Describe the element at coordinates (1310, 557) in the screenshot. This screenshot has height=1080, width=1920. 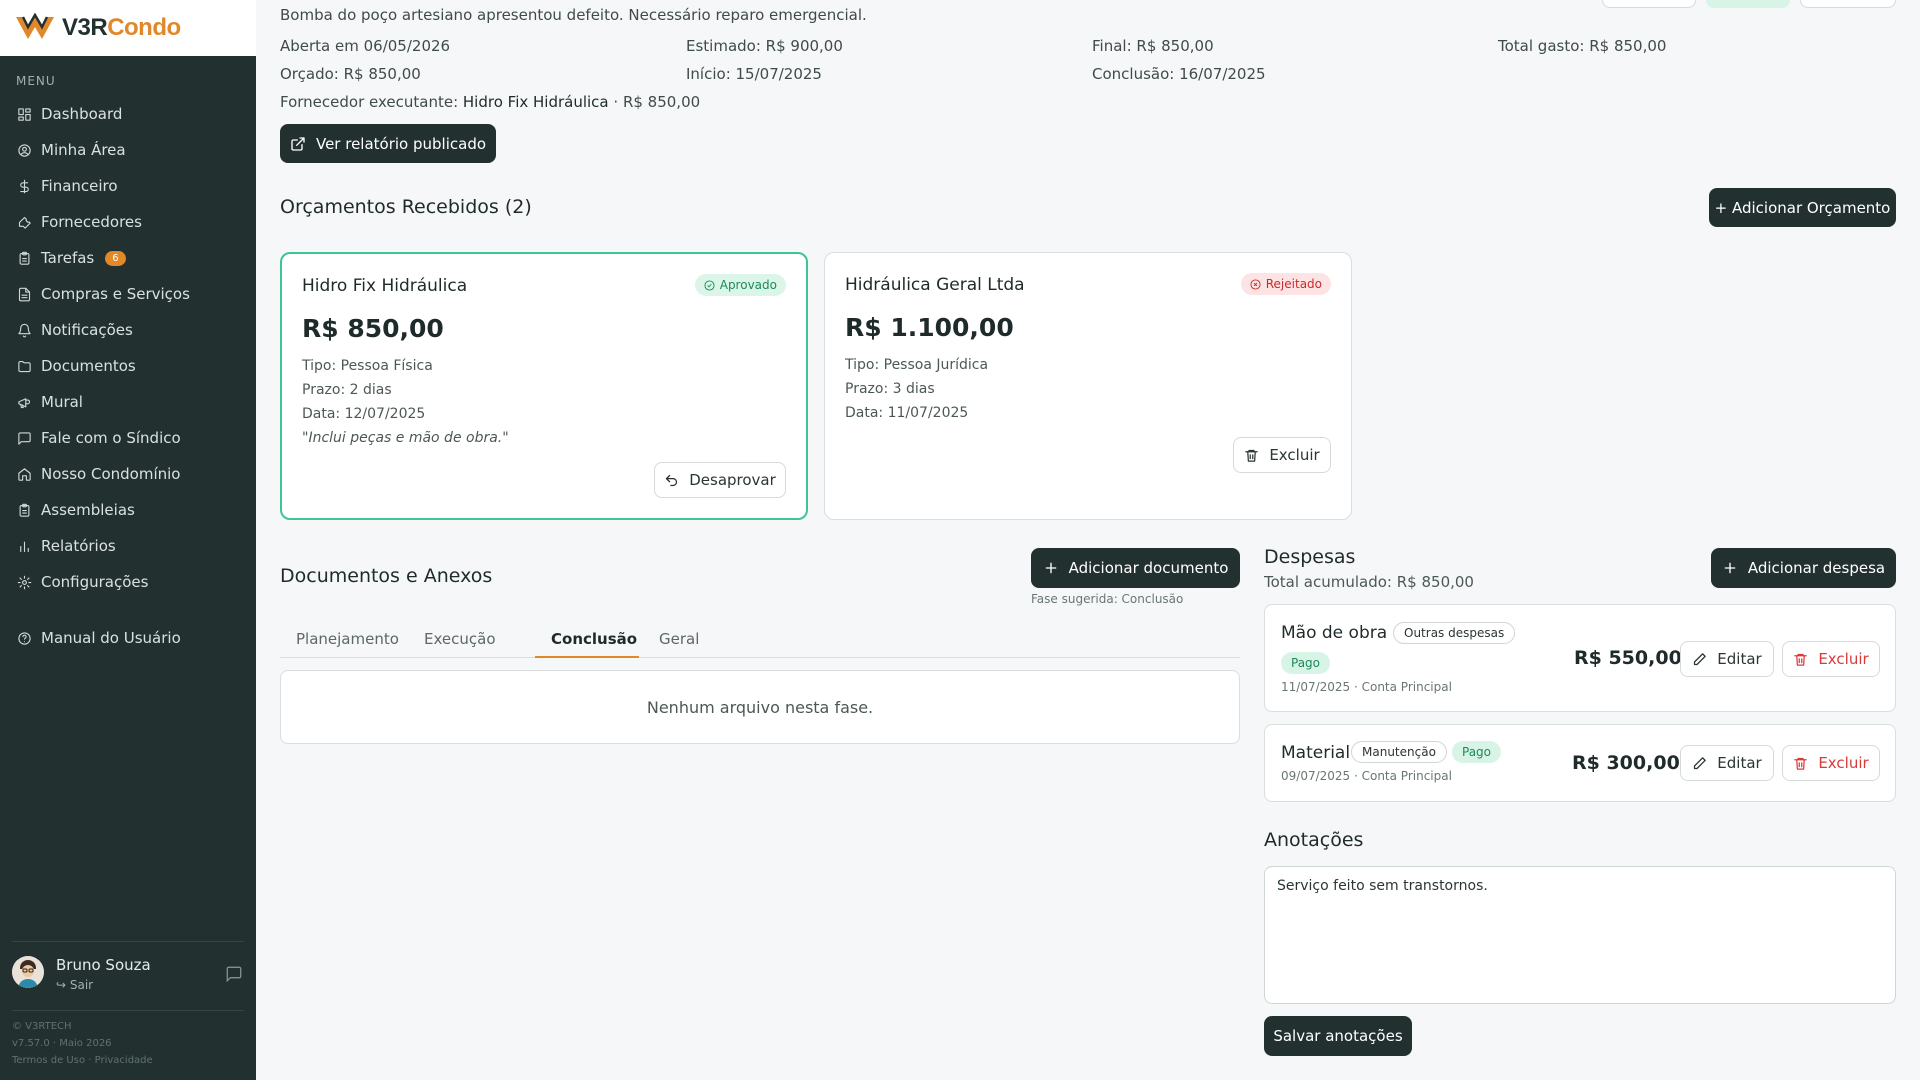
I see `expenses-title: Despesas` at that location.